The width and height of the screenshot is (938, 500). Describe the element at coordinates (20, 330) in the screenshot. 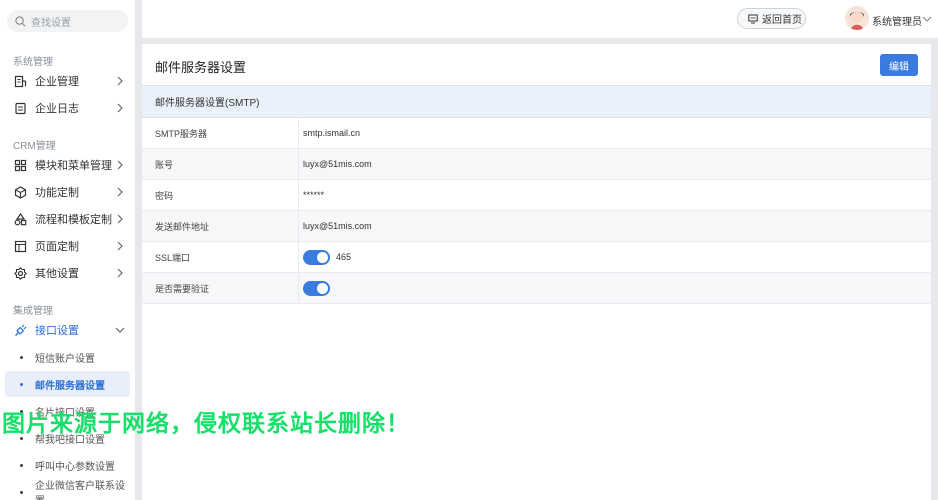

I see `plug-icon` at that location.